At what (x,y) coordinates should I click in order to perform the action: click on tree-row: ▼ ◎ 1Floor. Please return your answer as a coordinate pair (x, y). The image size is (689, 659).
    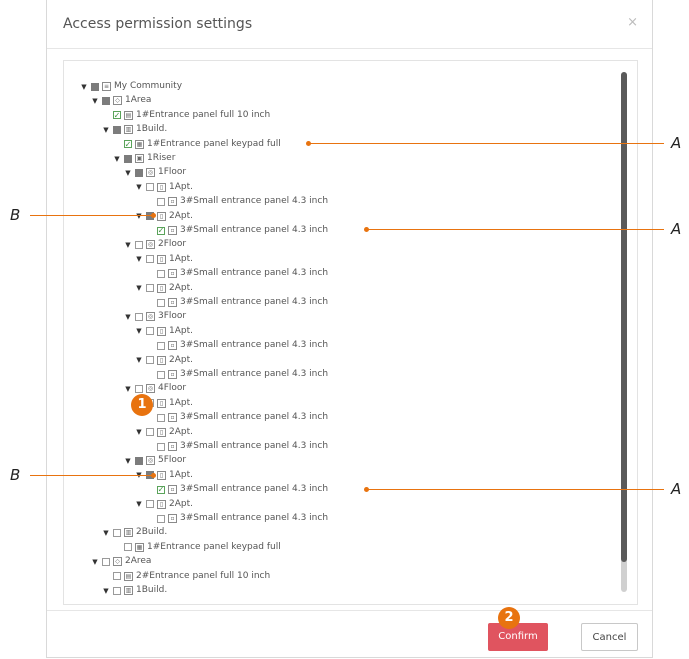
    Looking at the image, I should click on (155, 172).